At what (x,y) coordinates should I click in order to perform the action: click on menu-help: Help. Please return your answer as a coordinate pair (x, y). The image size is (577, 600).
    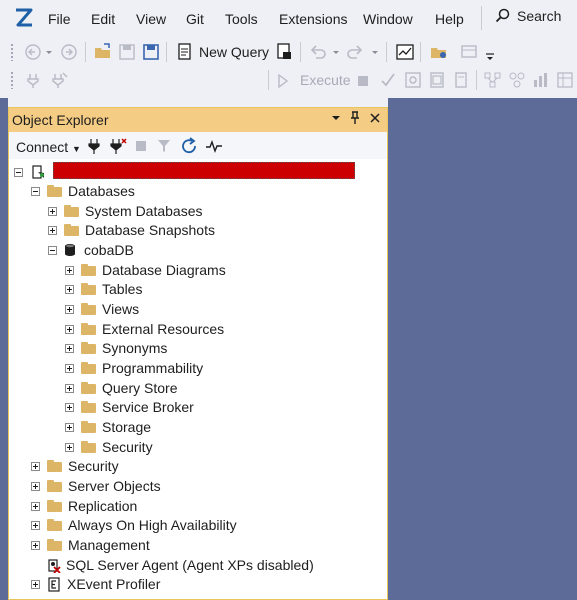
    Looking at the image, I should click on (449, 19).